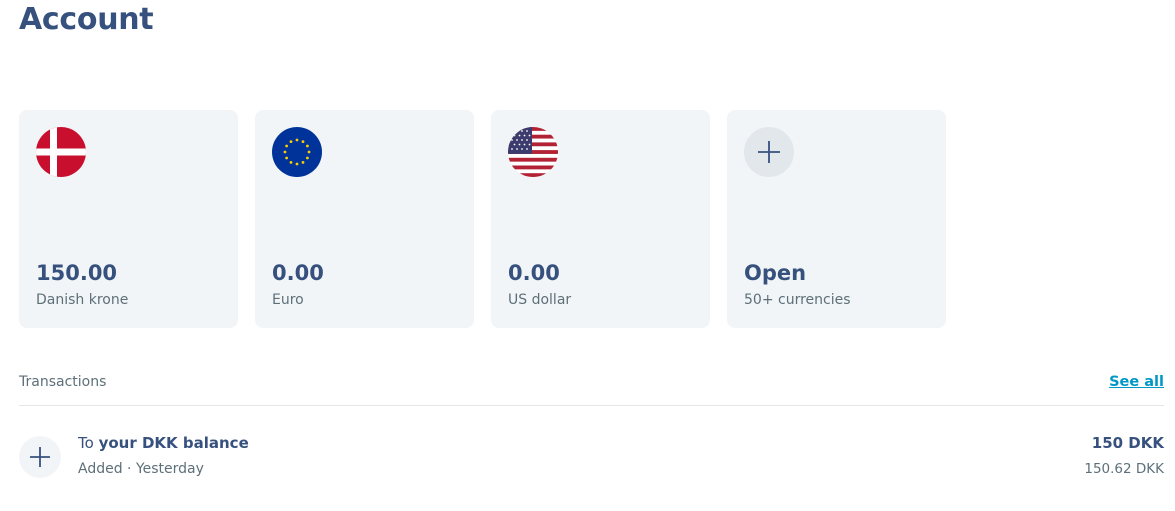 The height and width of the screenshot is (511, 1175). Describe the element at coordinates (297, 152) in the screenshot. I see `eu-flag-icon` at that location.